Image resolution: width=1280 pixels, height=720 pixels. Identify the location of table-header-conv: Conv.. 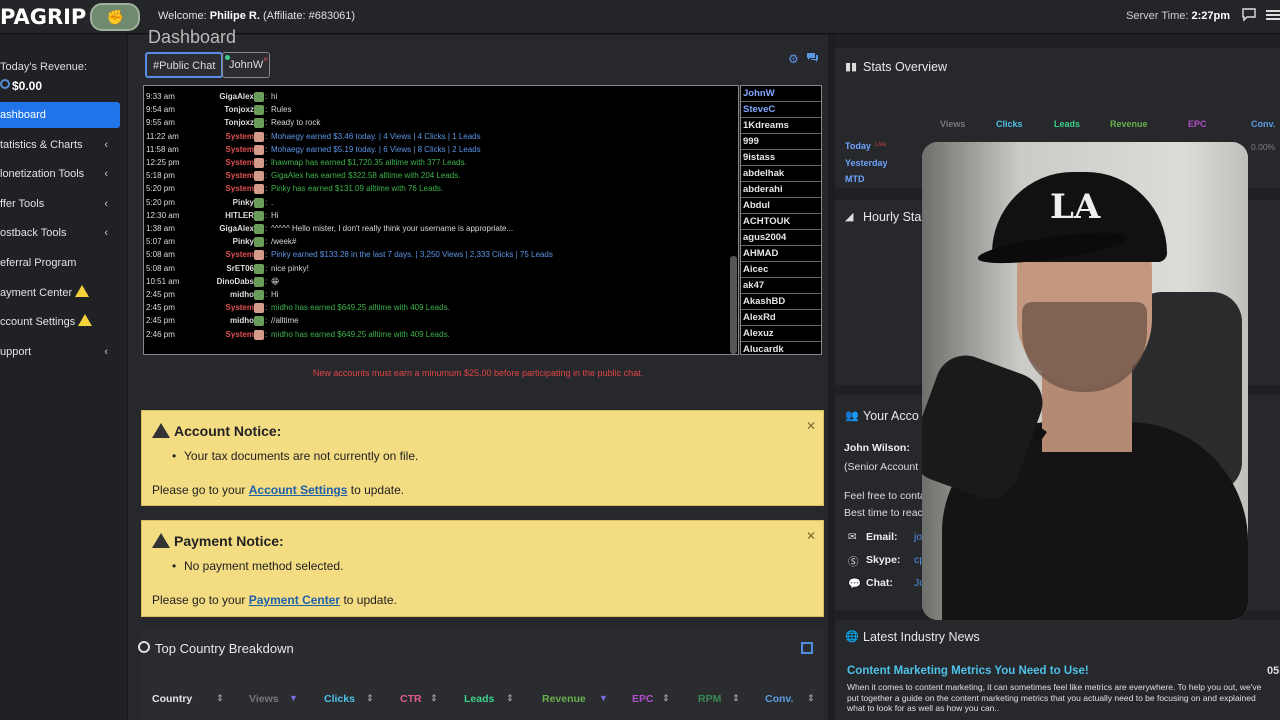
(779, 699).